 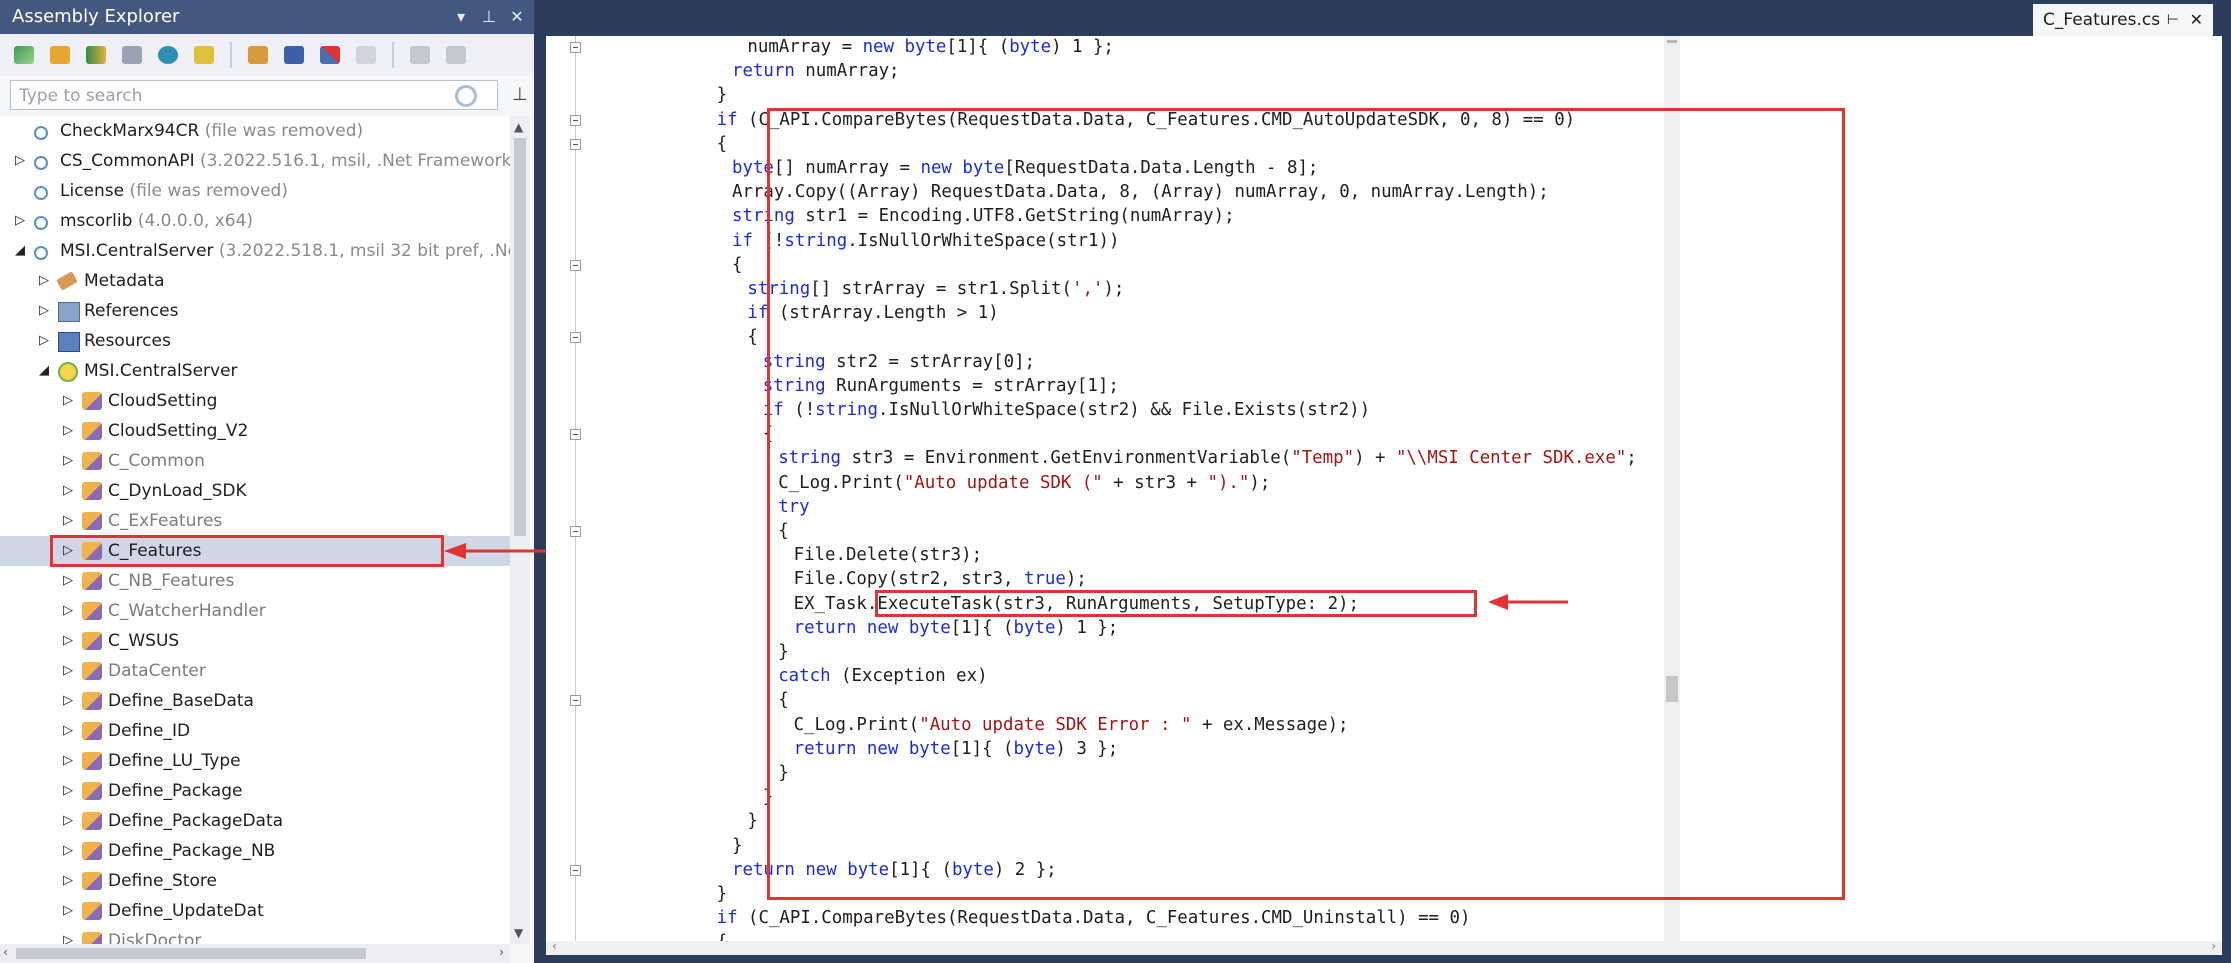 I want to click on close-icon: ✕, so click(x=517, y=17).